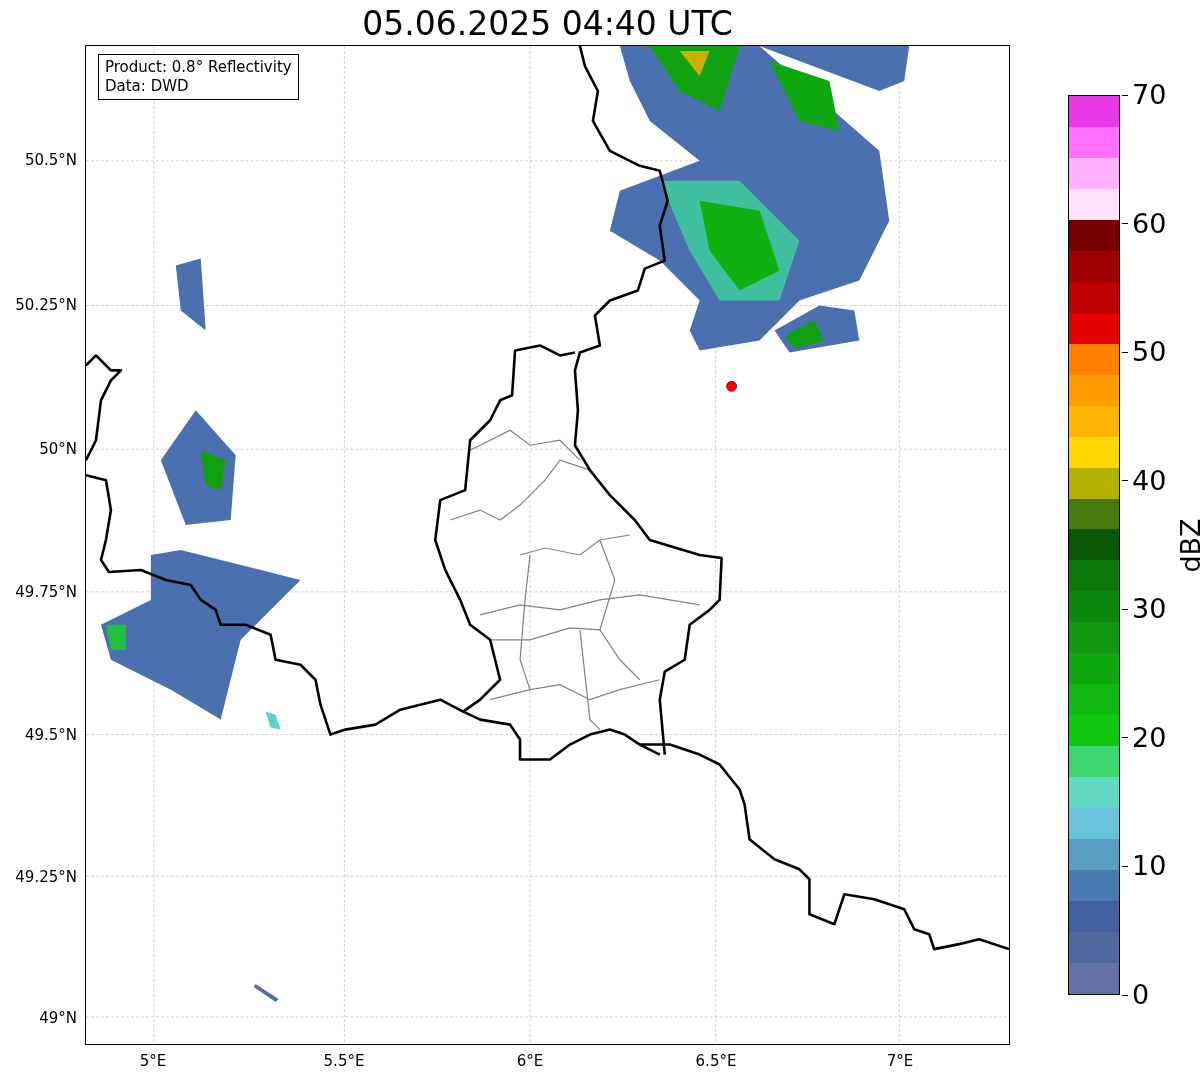  What do you see at coordinates (530, 1061) in the screenshot?
I see `longitude-label: 6°E` at bounding box center [530, 1061].